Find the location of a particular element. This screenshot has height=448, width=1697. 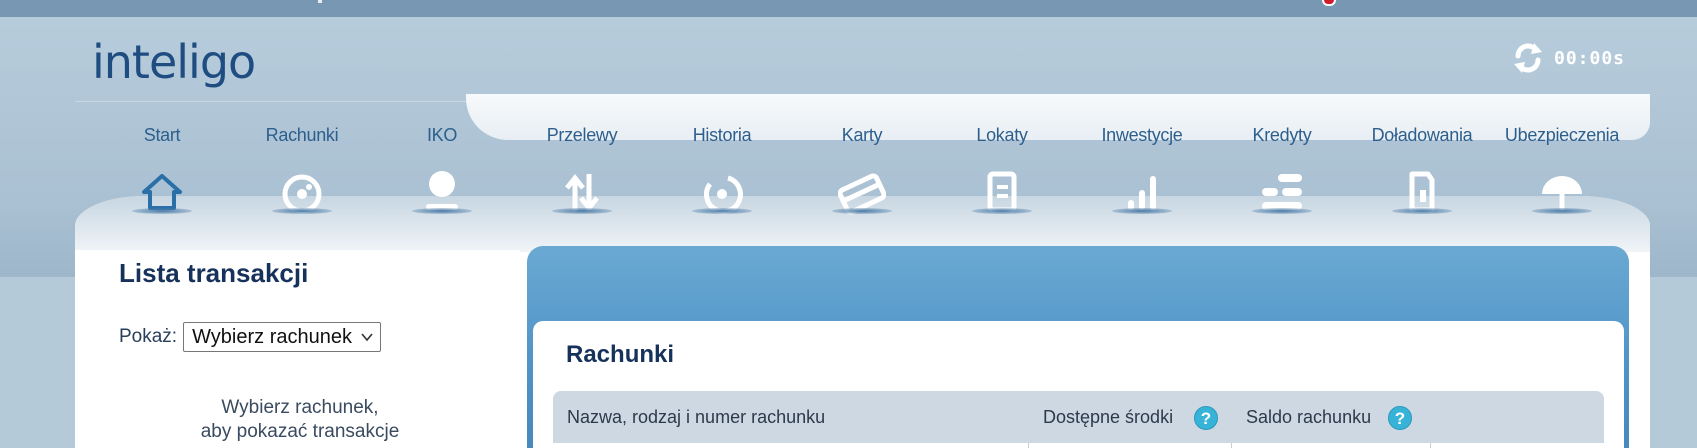

nav-label: Inwestycje is located at coordinates (1142, 135).